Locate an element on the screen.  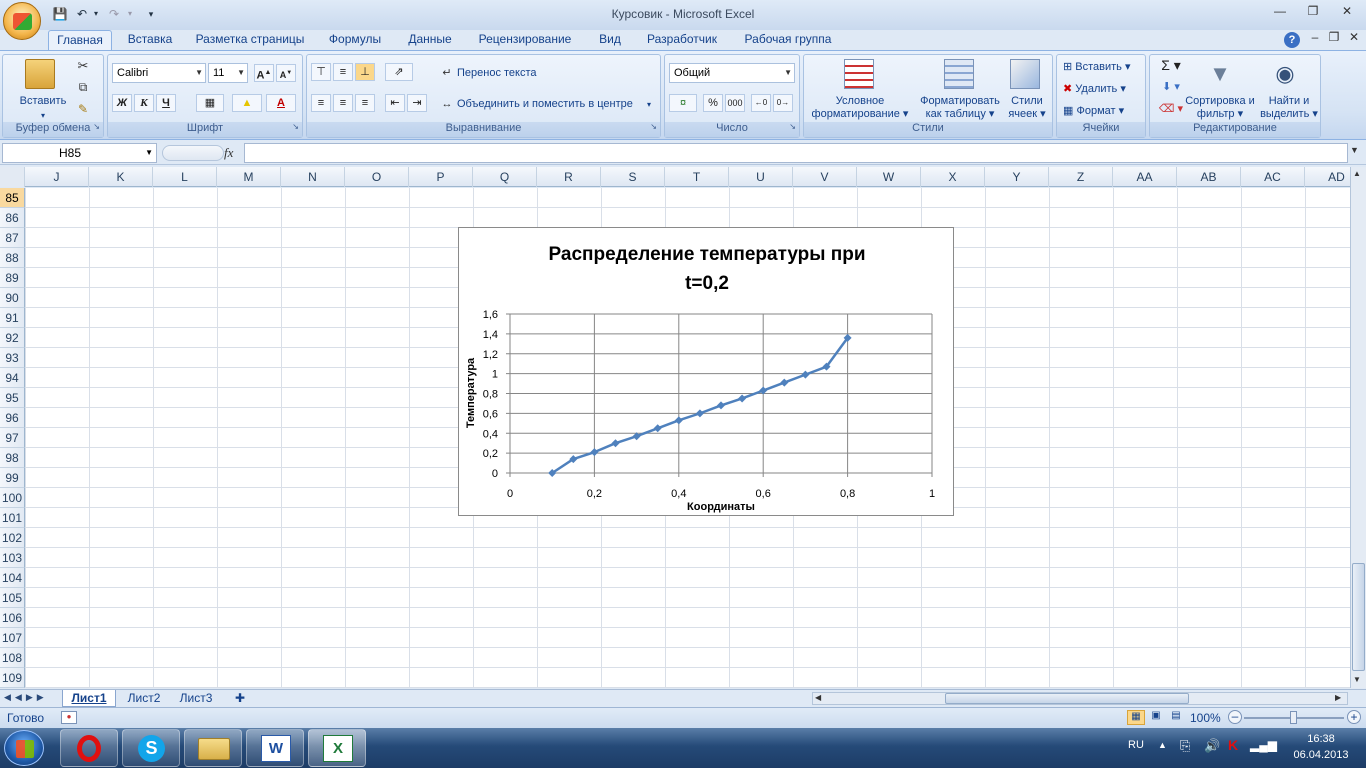
undo-icon: ↶ is located at coordinates (82, 14).